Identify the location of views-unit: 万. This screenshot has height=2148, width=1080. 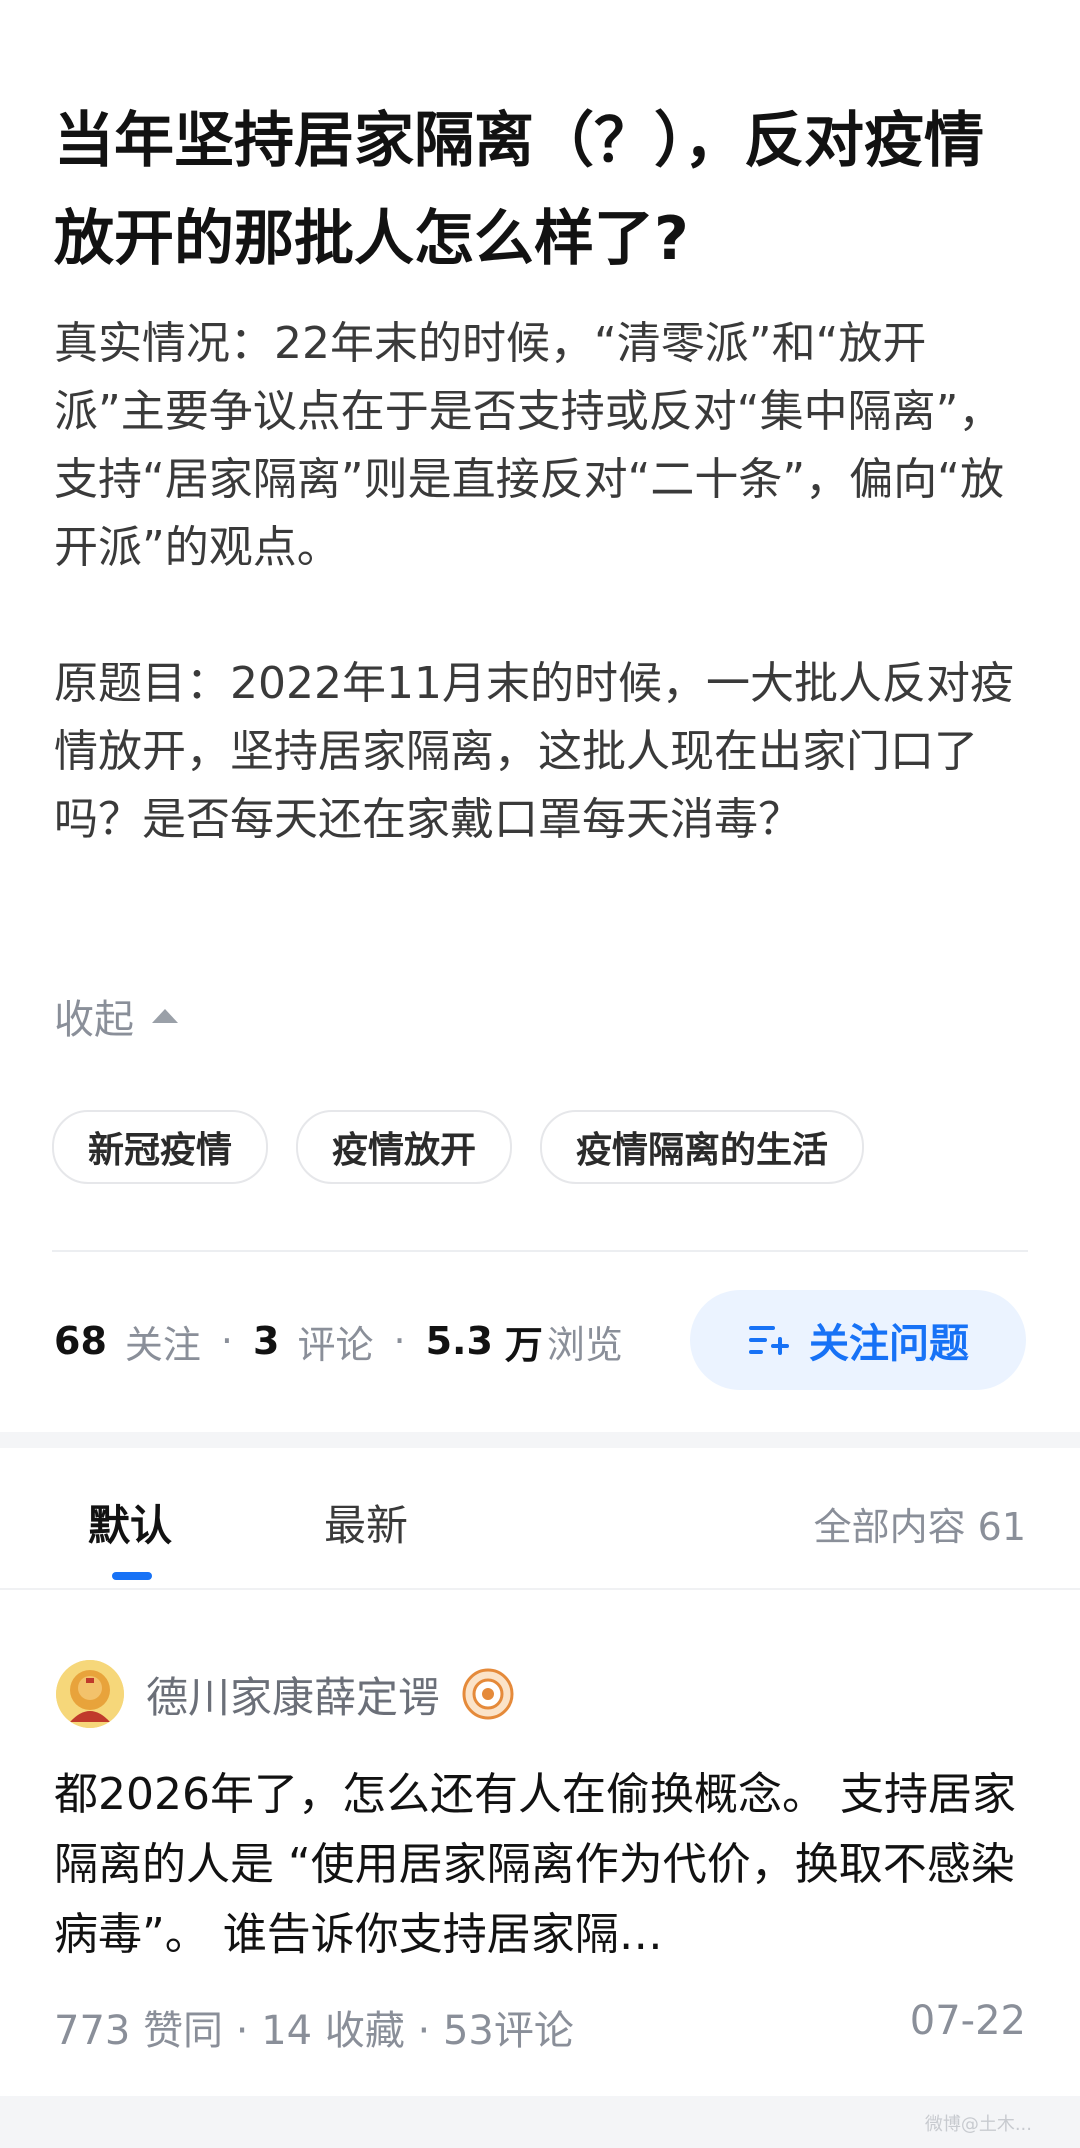
(523, 1344).